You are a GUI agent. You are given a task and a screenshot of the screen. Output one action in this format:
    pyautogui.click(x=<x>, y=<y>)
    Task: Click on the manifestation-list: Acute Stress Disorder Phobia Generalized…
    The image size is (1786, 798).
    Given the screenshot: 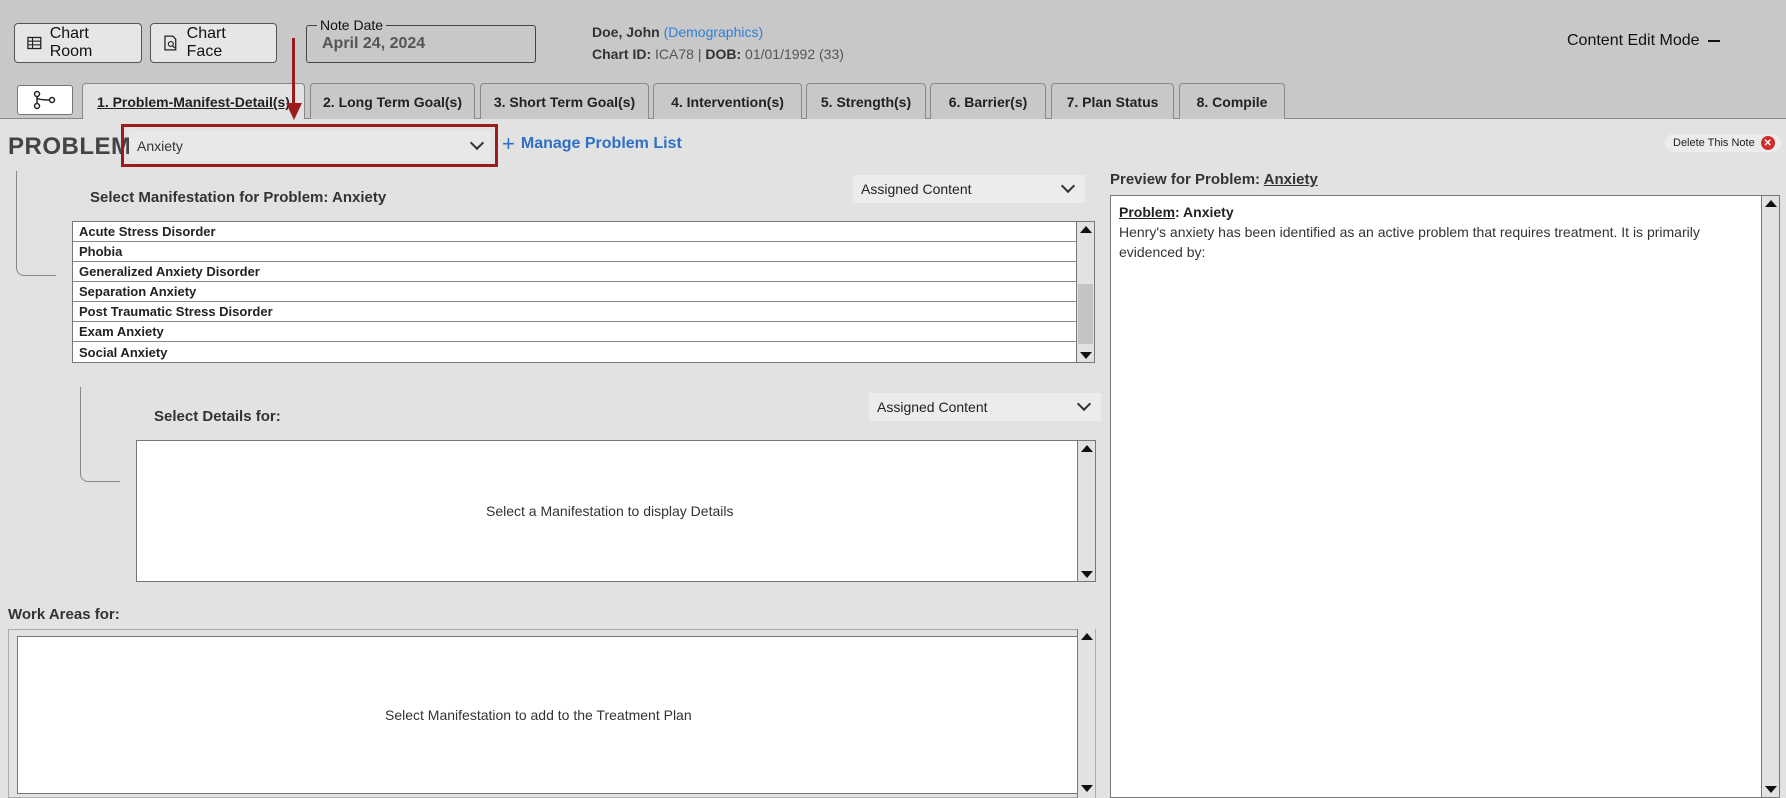 What is the action you would take?
    pyautogui.click(x=583, y=292)
    